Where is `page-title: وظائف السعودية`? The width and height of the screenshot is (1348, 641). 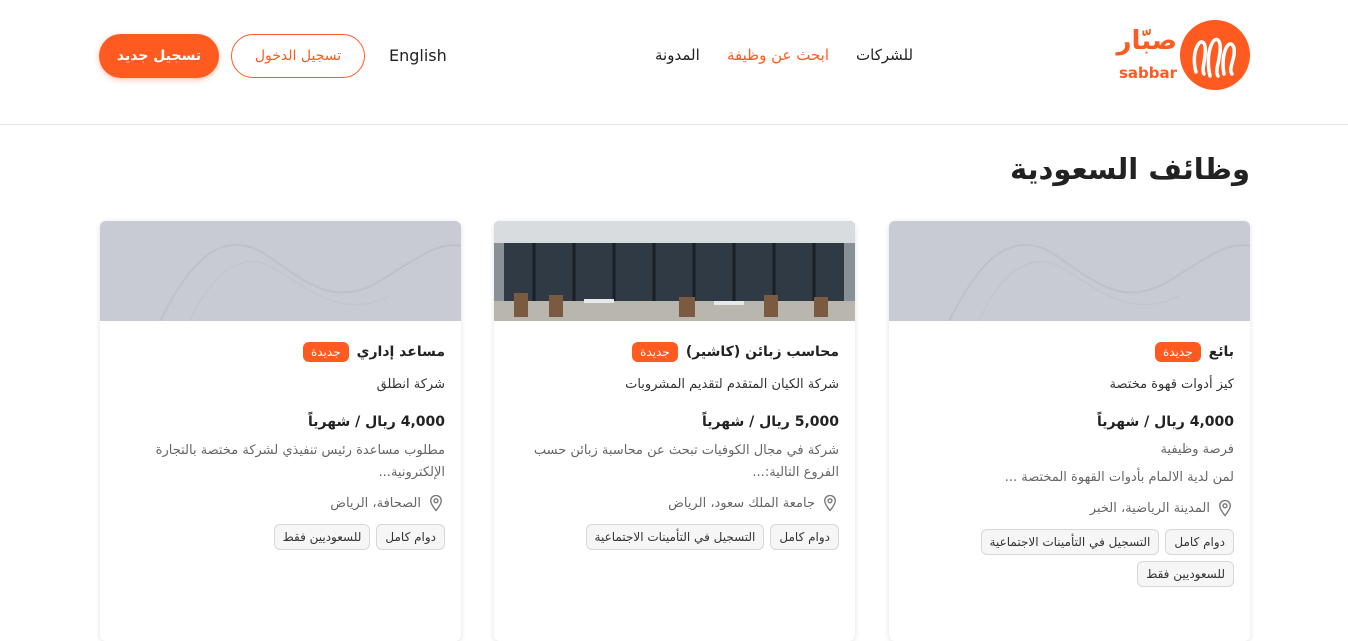
page-title: وظائف السعودية is located at coordinates (1129, 169).